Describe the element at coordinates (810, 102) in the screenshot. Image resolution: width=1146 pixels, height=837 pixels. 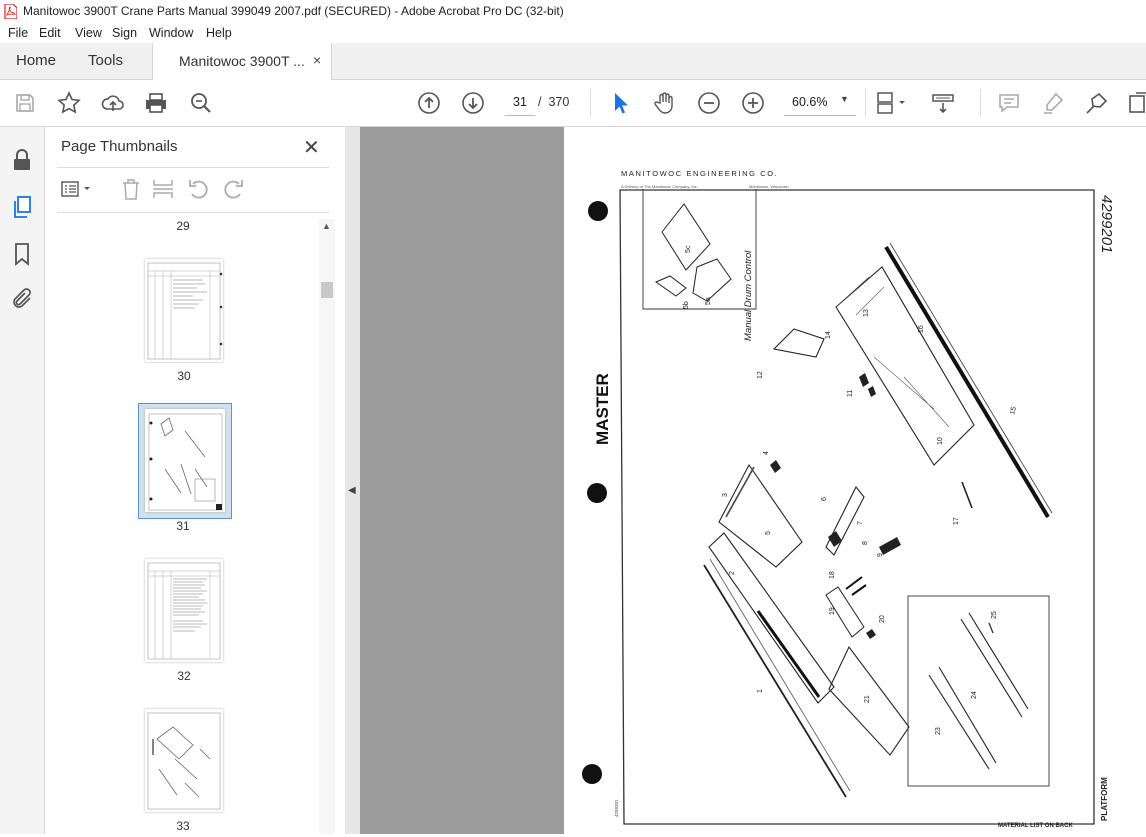
I see `zoom-level-value: 60.6%` at that location.